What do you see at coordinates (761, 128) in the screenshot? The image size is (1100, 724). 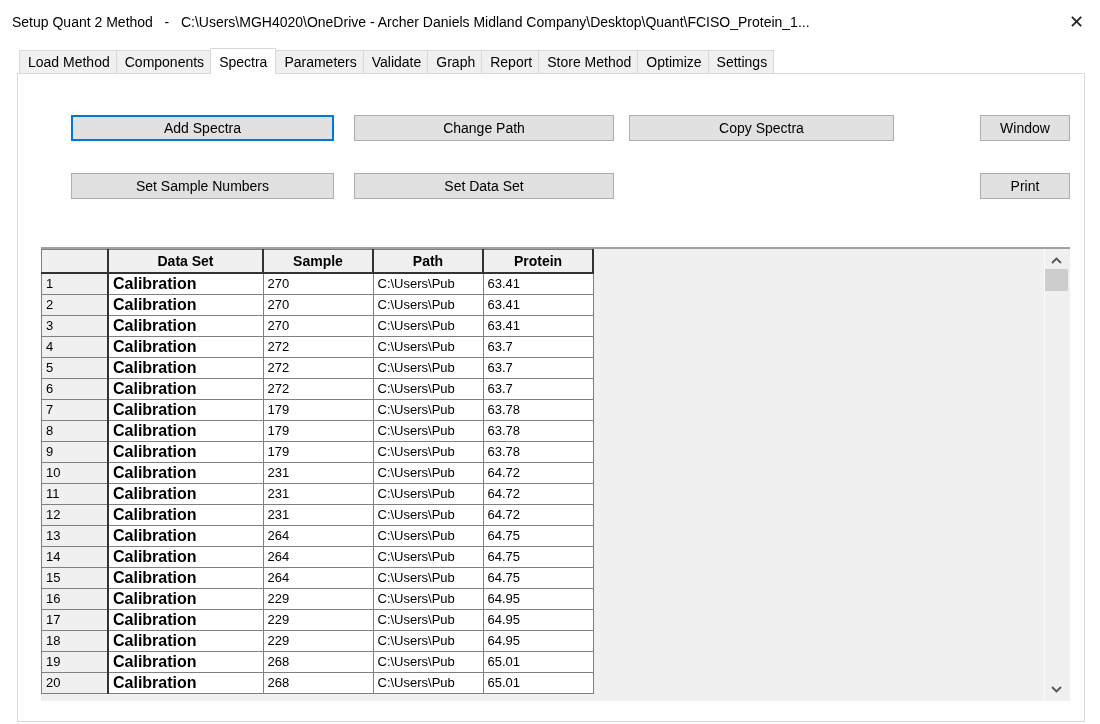 I see `button: Copy Spectra` at bounding box center [761, 128].